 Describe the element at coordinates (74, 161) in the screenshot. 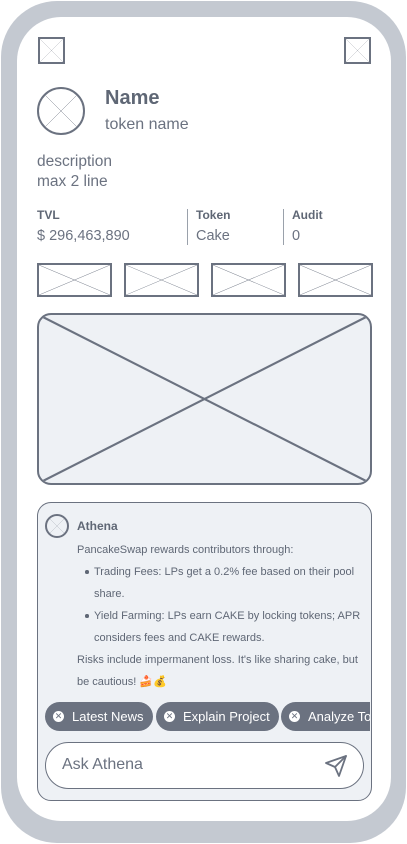

I see `description-line-1: description` at that location.